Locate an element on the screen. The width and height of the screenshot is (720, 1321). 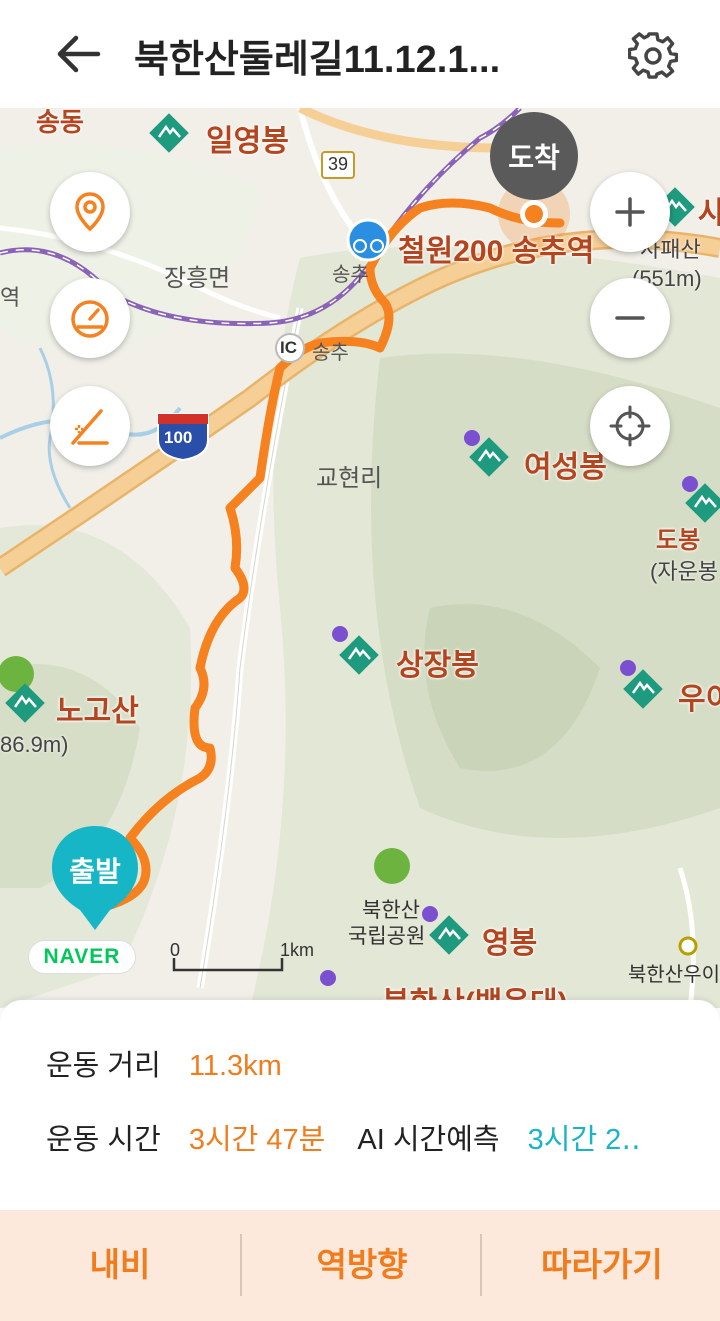
time-label: 운동 시간 is located at coordinates (103, 1140).